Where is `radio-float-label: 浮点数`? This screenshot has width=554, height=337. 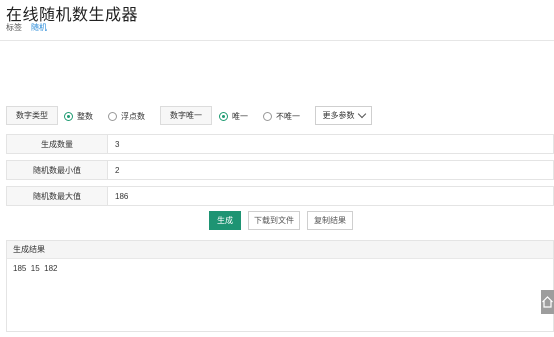
radio-float-label: 浮点数 is located at coordinates (133, 116).